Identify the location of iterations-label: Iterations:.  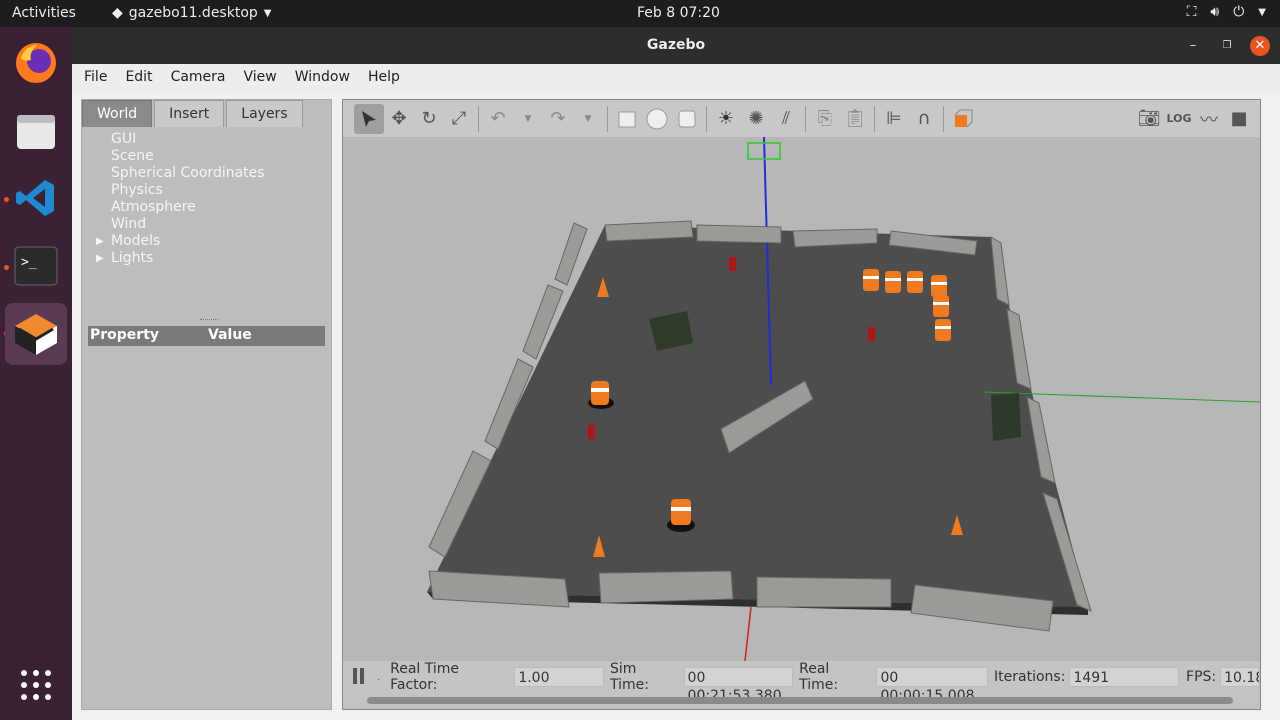
(1030, 677).